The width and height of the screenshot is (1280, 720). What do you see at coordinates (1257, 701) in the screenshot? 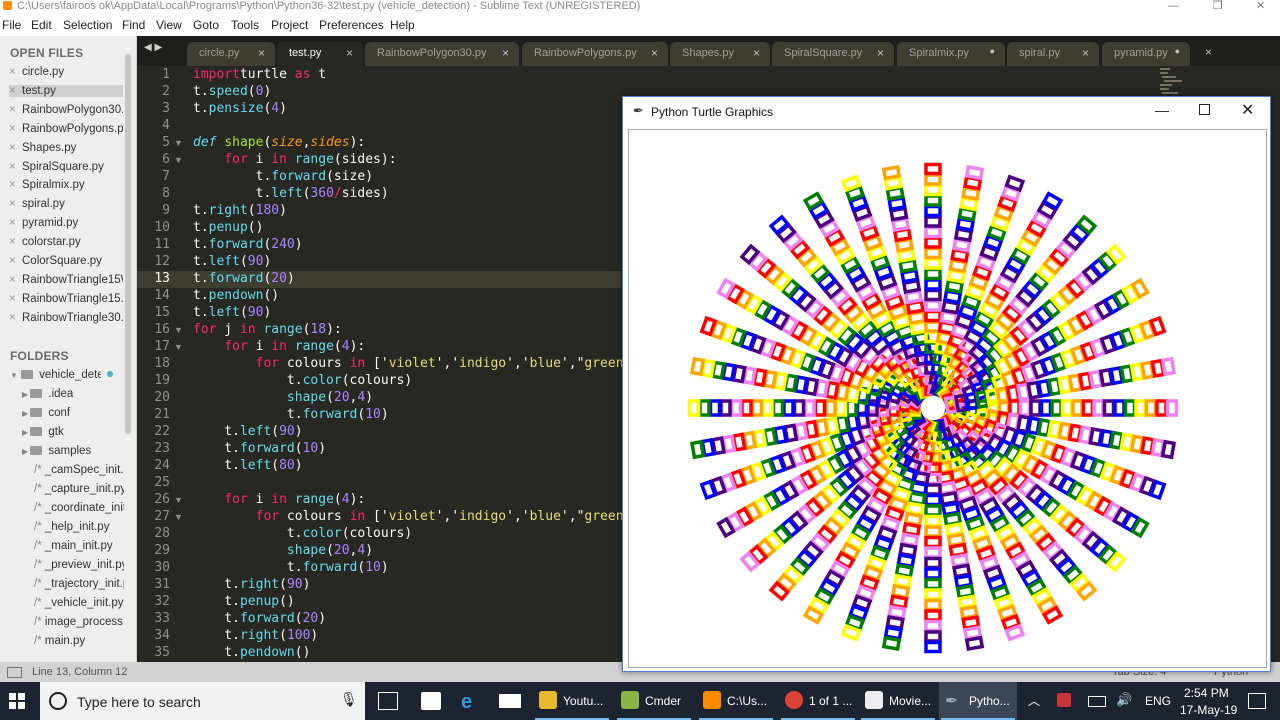
I see `notifications-icon` at bounding box center [1257, 701].